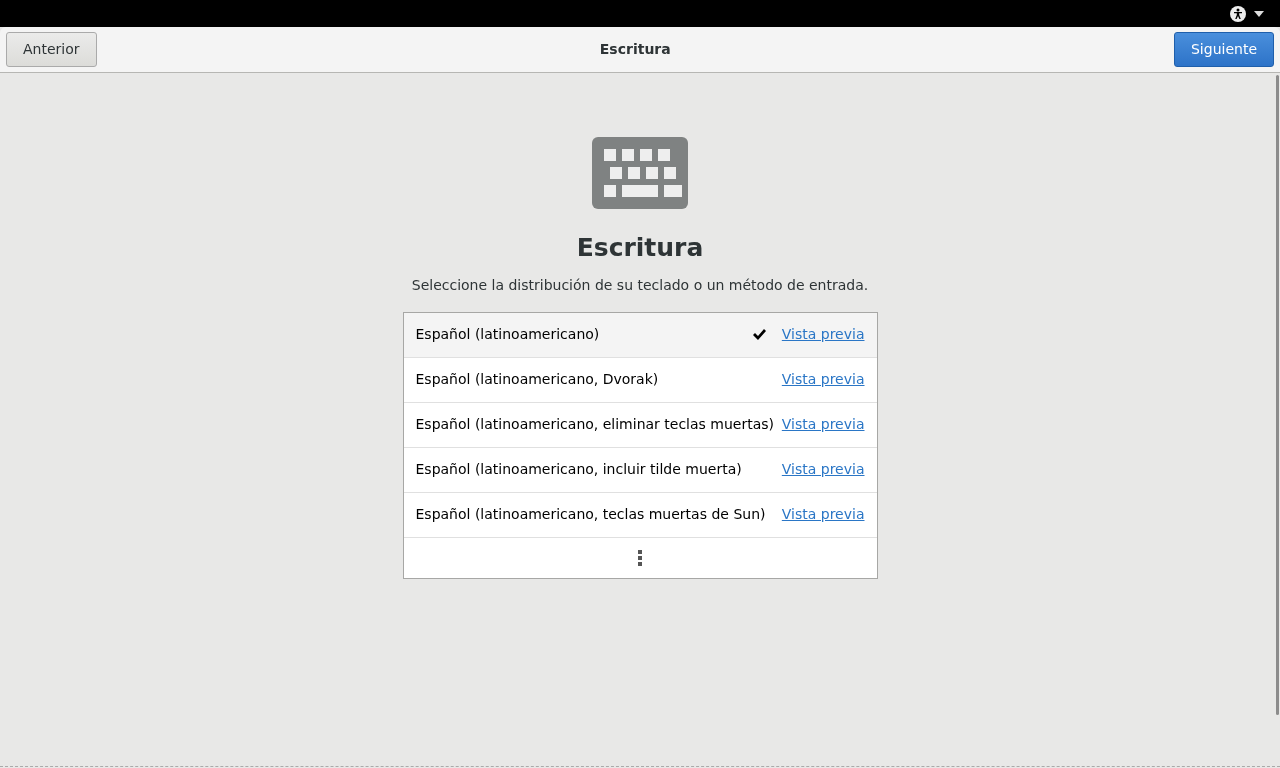  Describe the element at coordinates (51, 49) in the screenshot. I see `back-button: Anterior` at that location.